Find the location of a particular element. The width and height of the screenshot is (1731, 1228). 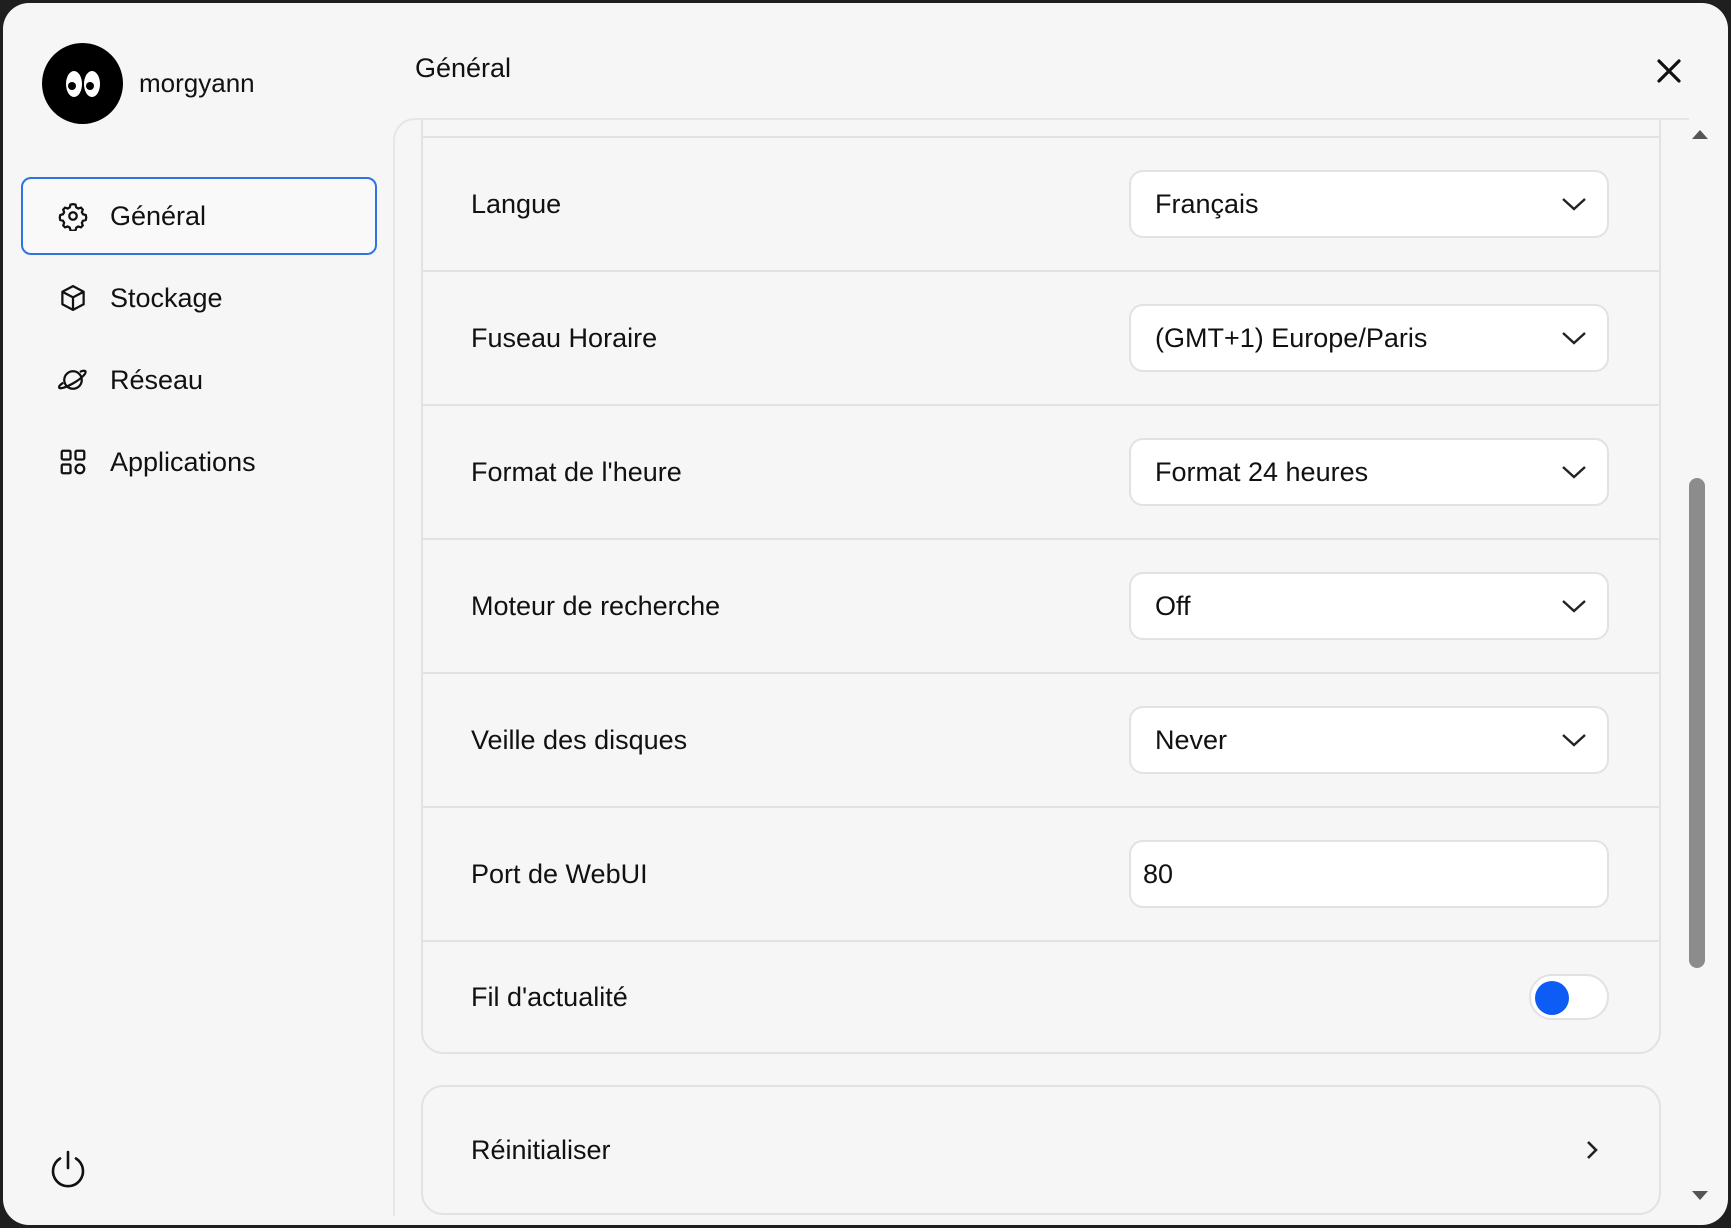

sidebar-item-network: Réseau is located at coordinates (199, 380).